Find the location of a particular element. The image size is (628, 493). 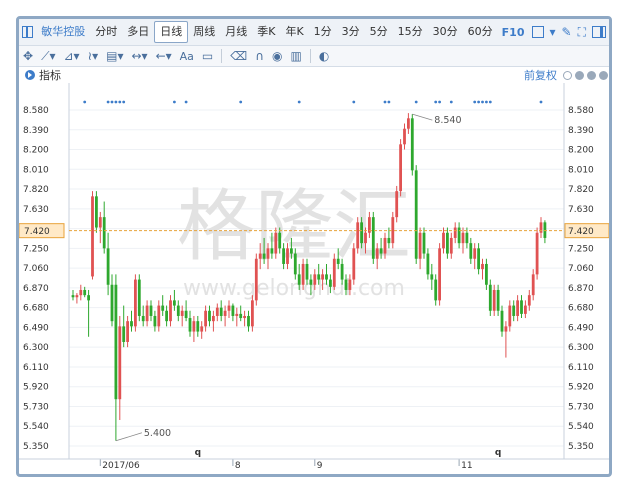

reset-icon is located at coordinates (567, 75).